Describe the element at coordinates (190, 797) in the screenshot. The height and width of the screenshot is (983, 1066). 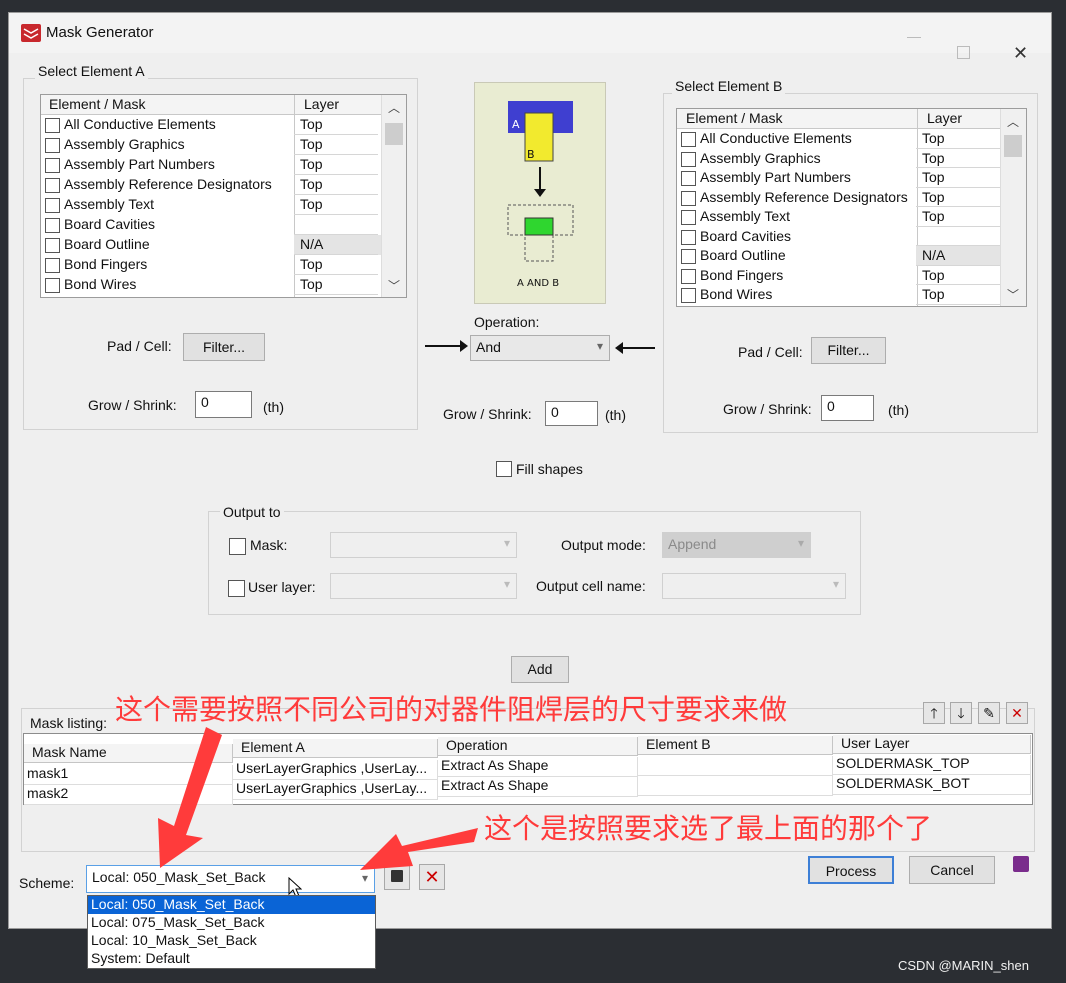
I see `arrow-down-icon` at that location.